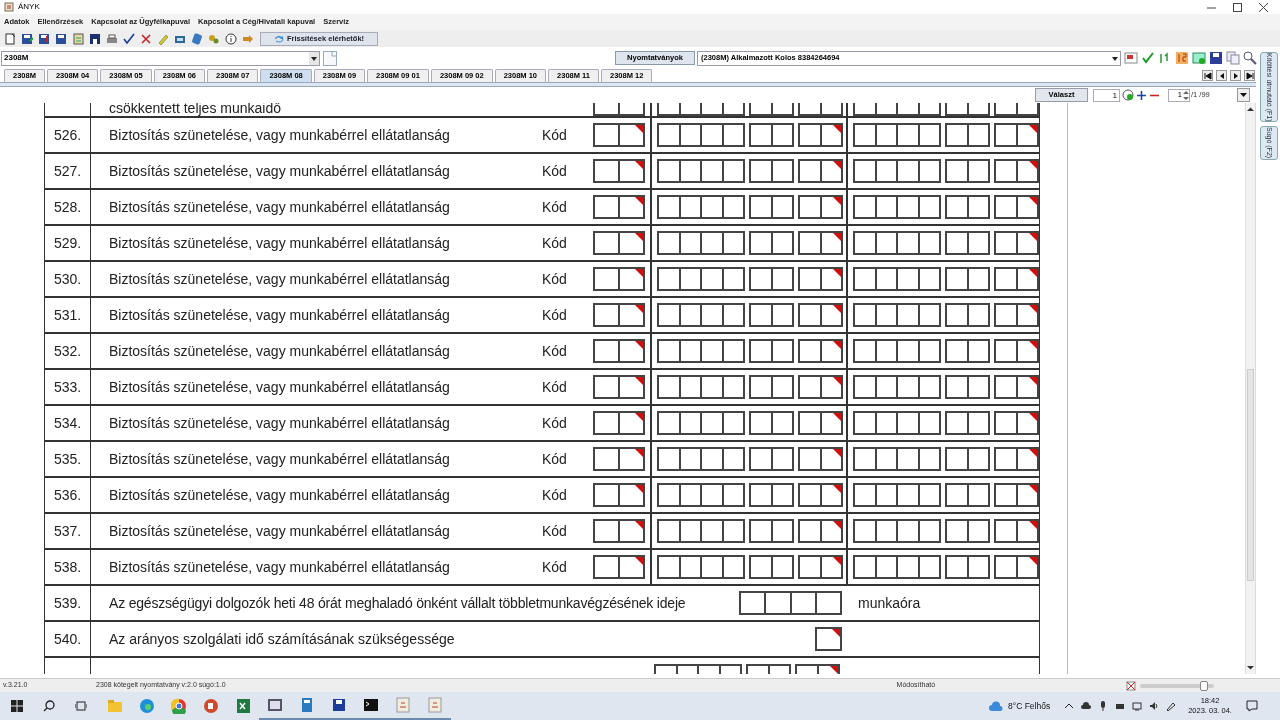  Describe the element at coordinates (1204, 685) in the screenshot. I see `zoom-slider-thumb` at that location.